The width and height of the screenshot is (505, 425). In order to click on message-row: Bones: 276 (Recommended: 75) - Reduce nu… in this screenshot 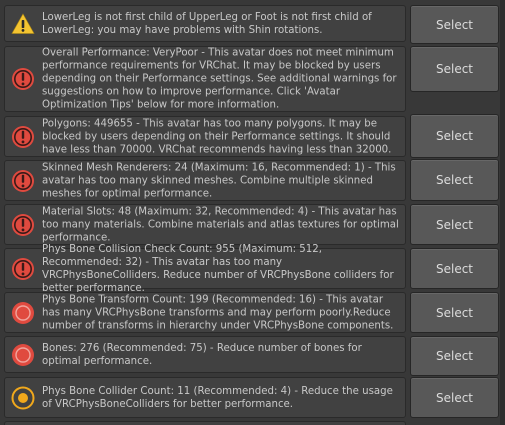, I will do `click(251, 356)`.